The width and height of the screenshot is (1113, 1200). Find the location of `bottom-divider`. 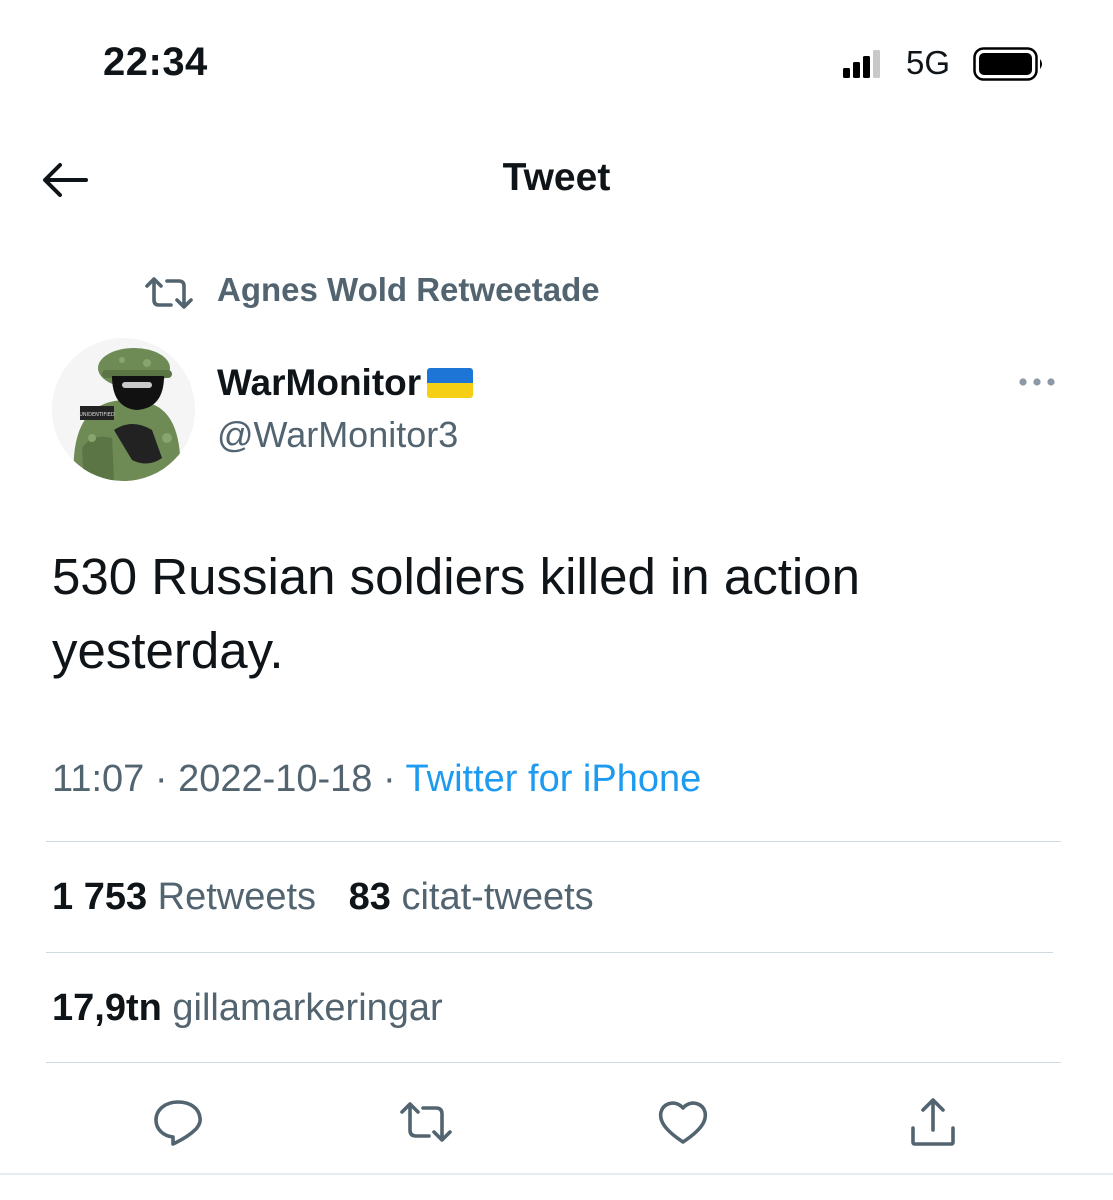

bottom-divider is located at coordinates (556, 1174).